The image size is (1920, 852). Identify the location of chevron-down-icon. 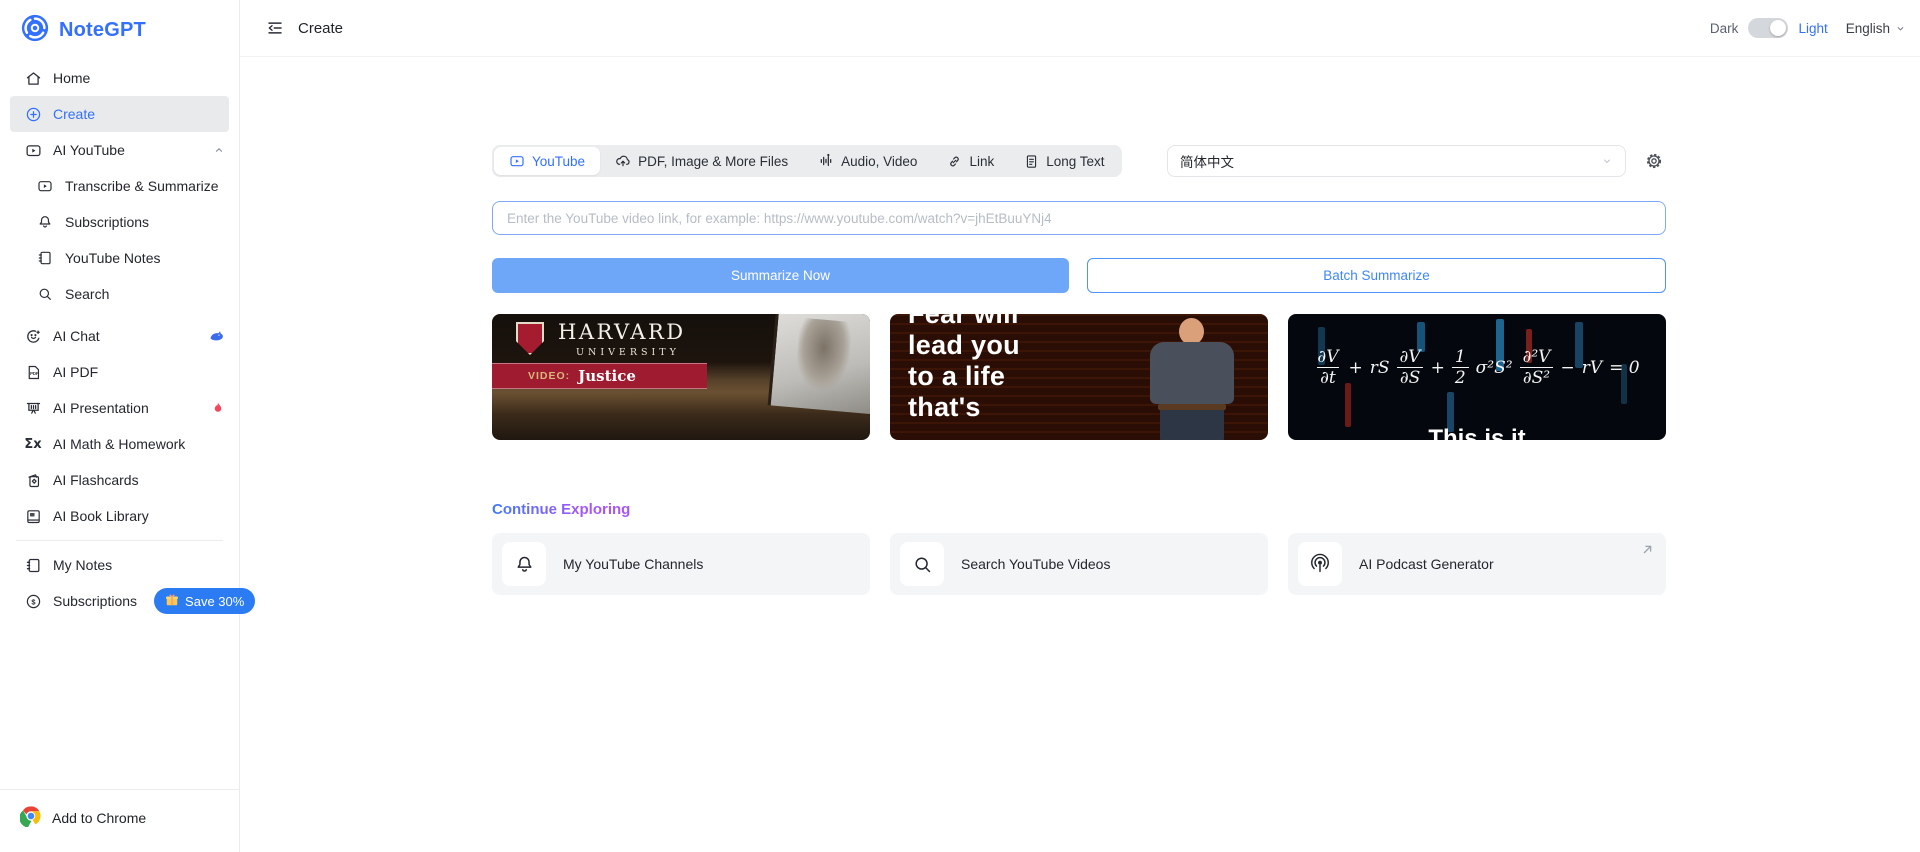
(1900, 28).